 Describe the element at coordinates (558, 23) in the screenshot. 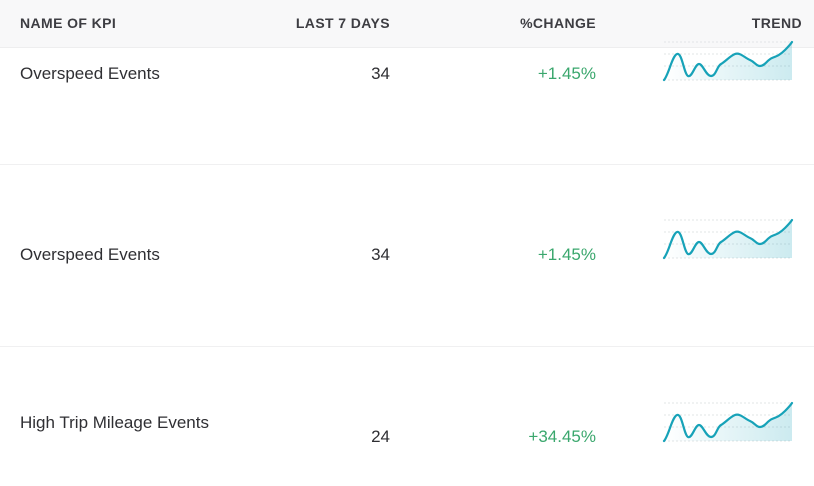

I see `column-header-change: %CHANGE` at that location.